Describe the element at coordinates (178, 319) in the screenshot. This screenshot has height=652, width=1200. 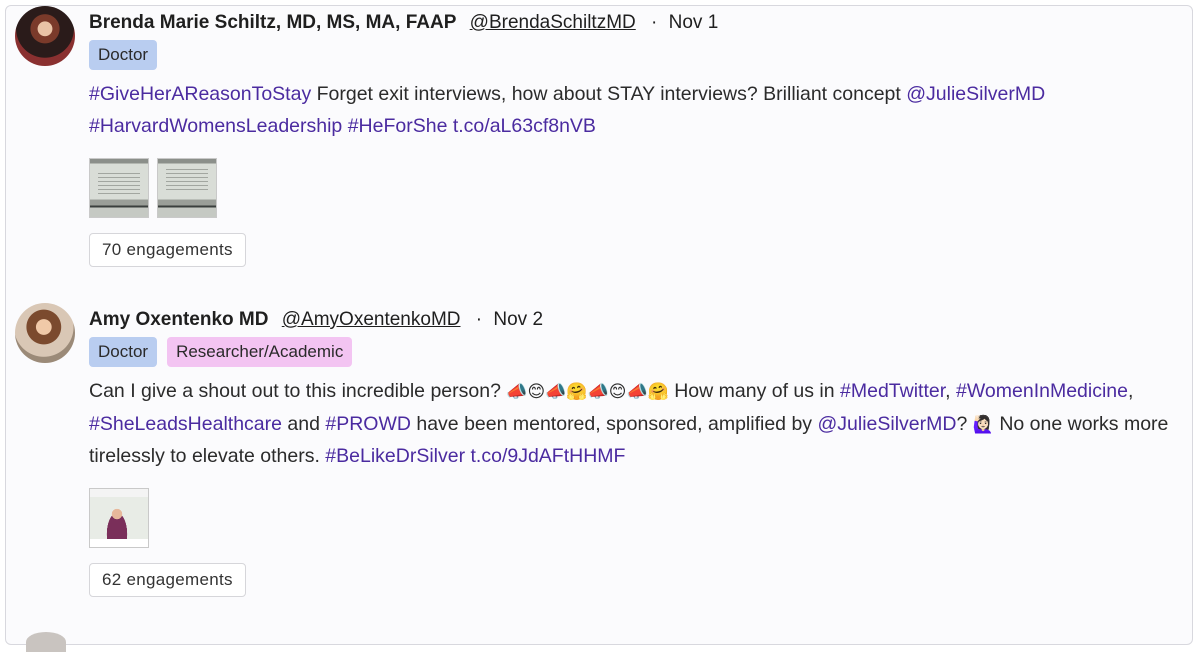
I see `author-name: Amy Oxentenko MD` at that location.